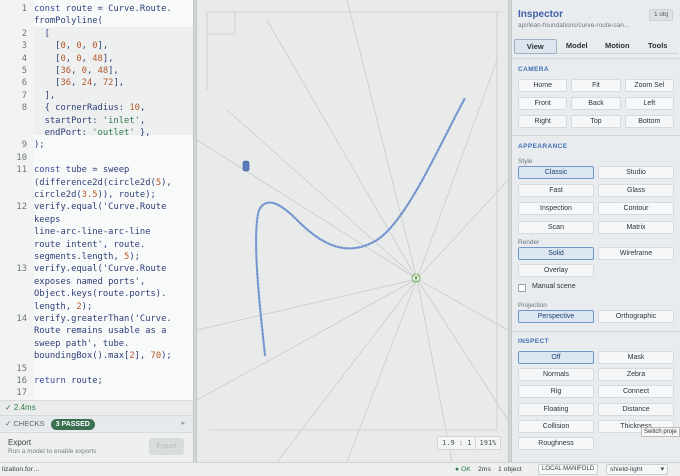  What do you see at coordinates (636, 409) in the screenshot?
I see `inspect-distance-button: Distance` at bounding box center [636, 409].